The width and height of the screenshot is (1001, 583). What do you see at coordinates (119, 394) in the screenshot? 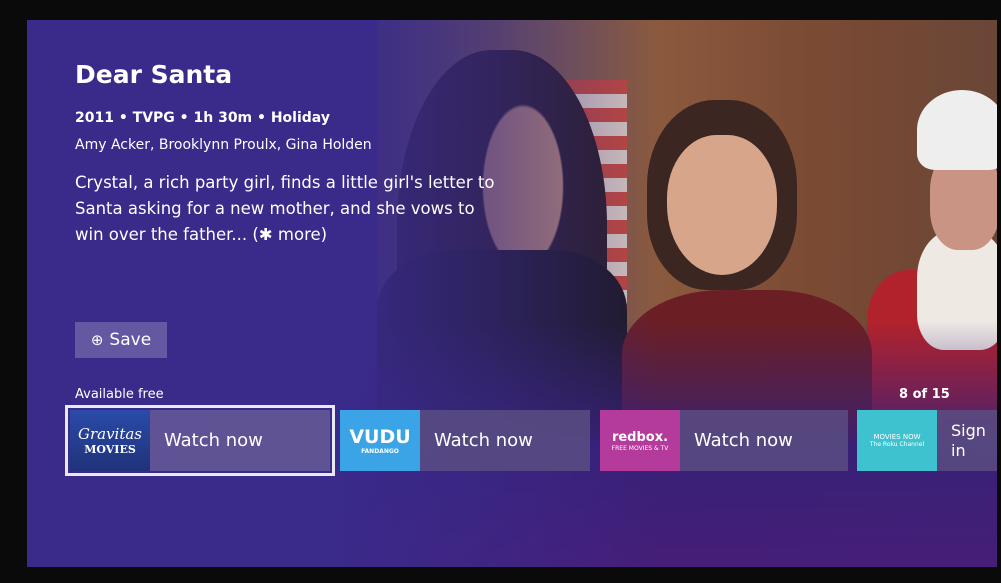
I see `available-free-heading: Available free` at bounding box center [119, 394].